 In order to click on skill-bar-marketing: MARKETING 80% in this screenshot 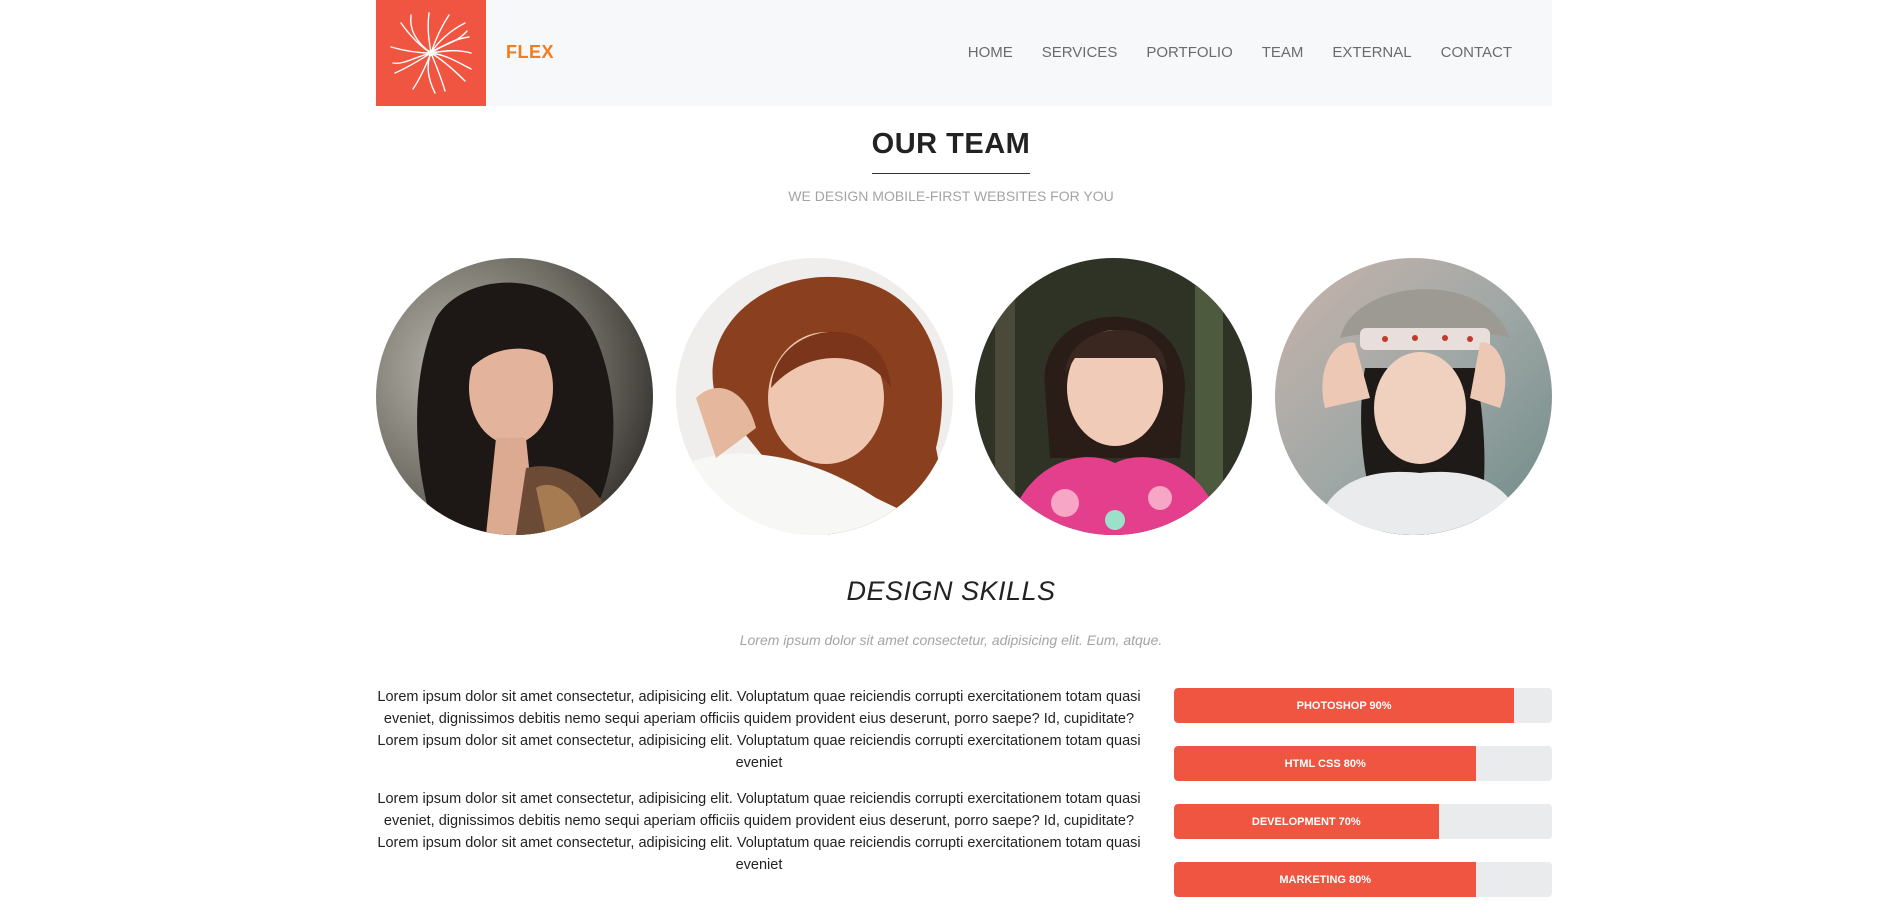, I will do `click(1325, 879)`.